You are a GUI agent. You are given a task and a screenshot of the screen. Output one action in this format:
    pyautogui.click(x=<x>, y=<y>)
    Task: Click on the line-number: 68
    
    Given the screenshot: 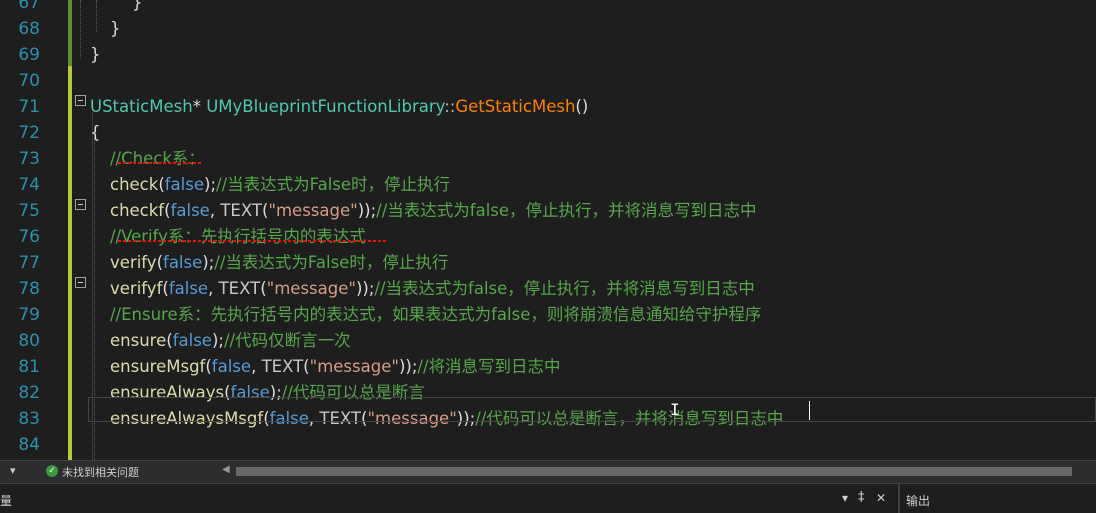 What is the action you would take?
    pyautogui.click(x=29, y=29)
    